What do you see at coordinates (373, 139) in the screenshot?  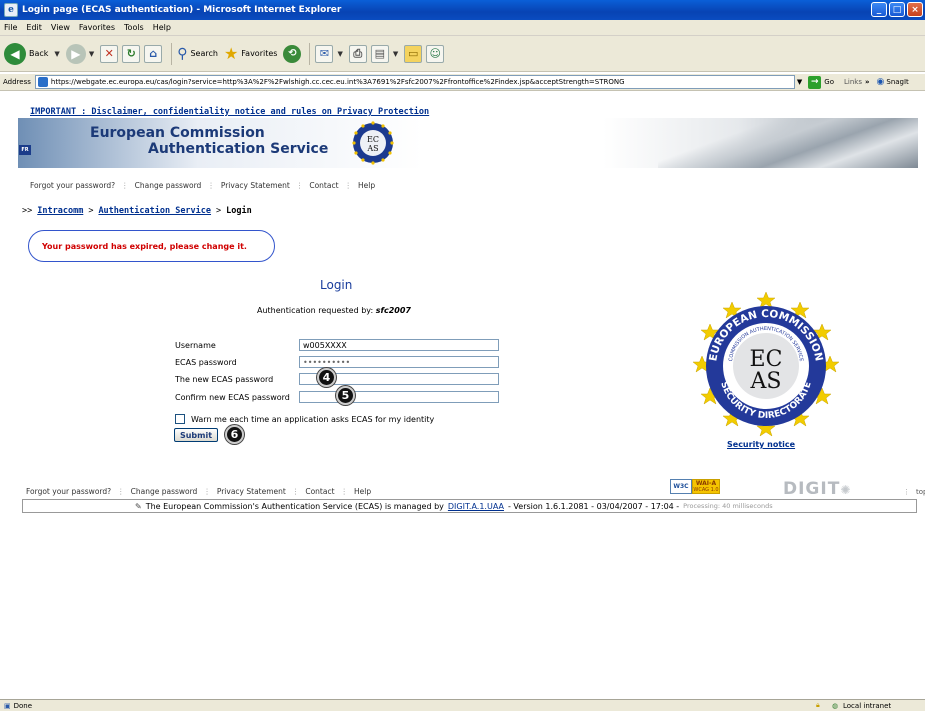 I see `small-seal-ec: EC` at bounding box center [373, 139].